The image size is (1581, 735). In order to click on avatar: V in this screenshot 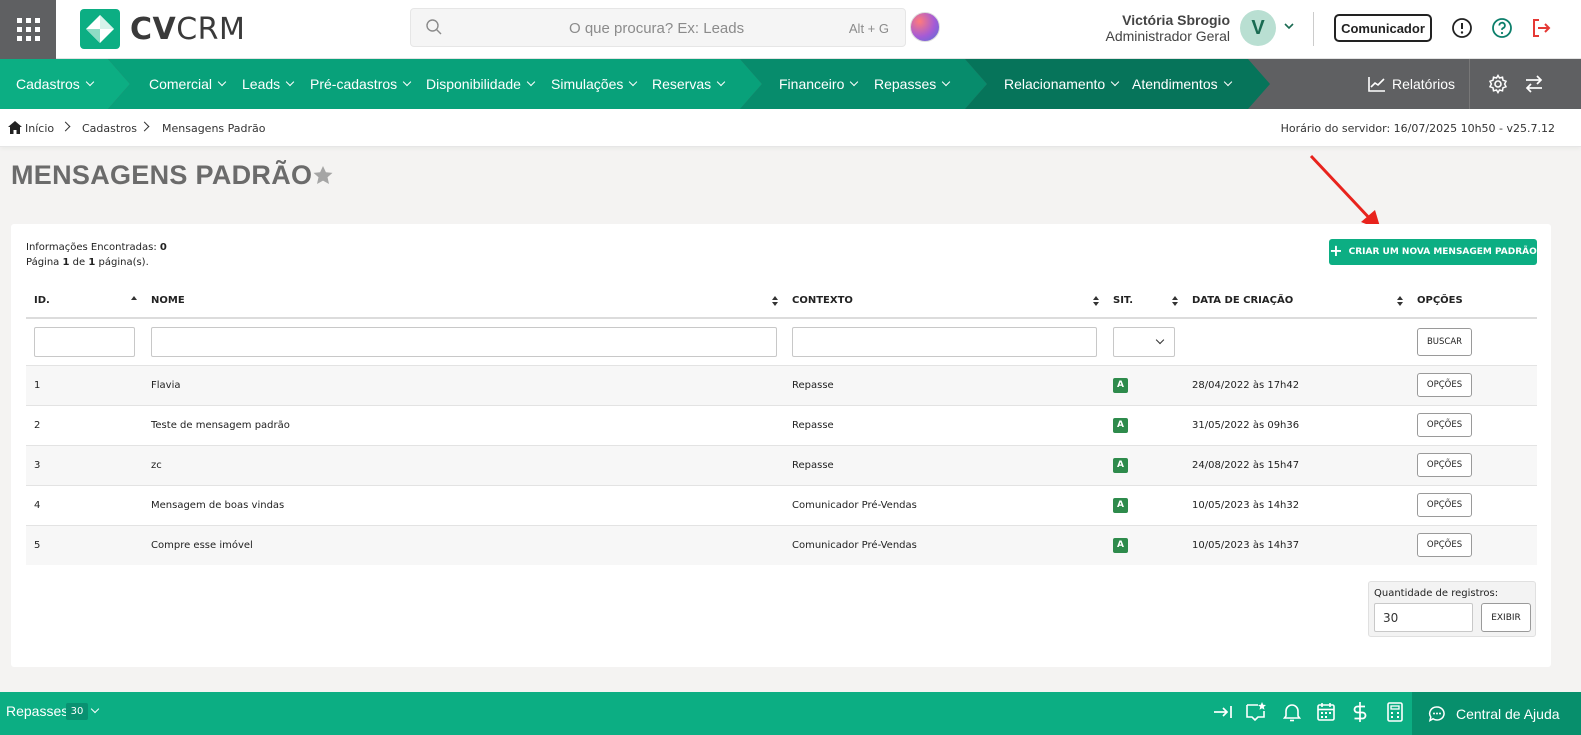, I will do `click(1258, 28)`.